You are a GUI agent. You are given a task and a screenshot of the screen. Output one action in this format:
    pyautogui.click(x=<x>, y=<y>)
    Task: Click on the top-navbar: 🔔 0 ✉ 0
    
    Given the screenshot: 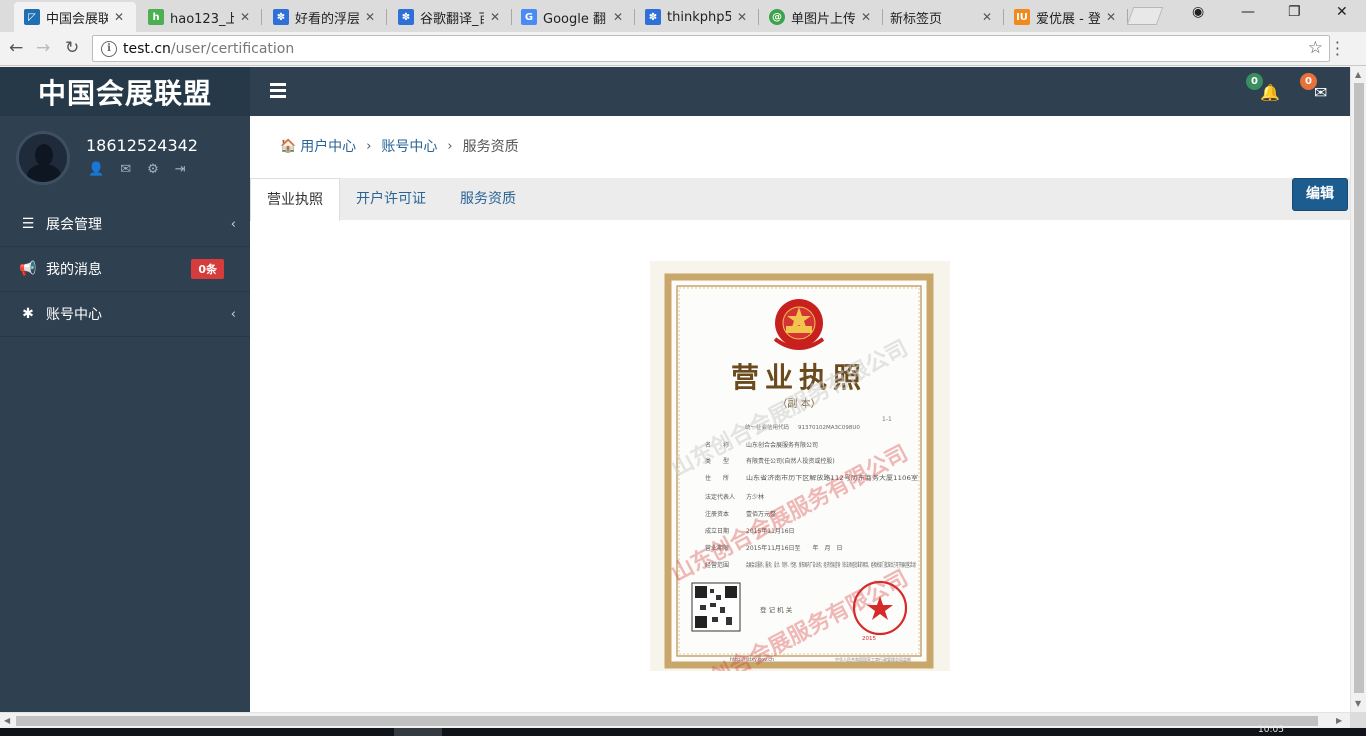 What is the action you would take?
    pyautogui.click(x=800, y=91)
    